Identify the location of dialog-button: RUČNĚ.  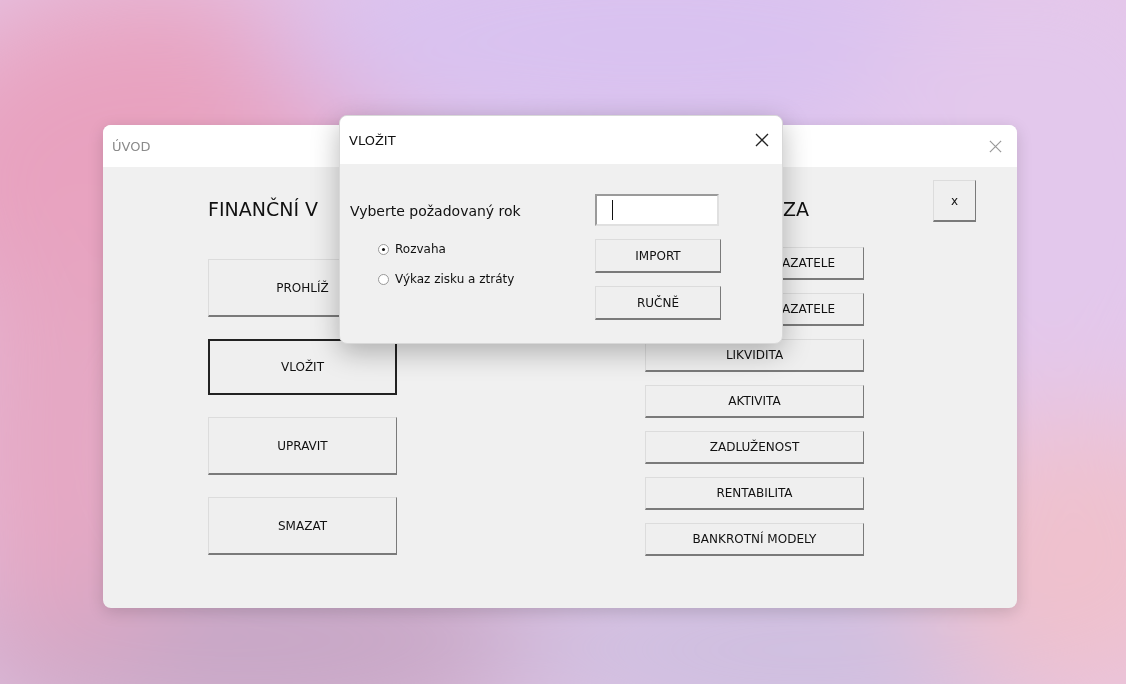
(658, 303).